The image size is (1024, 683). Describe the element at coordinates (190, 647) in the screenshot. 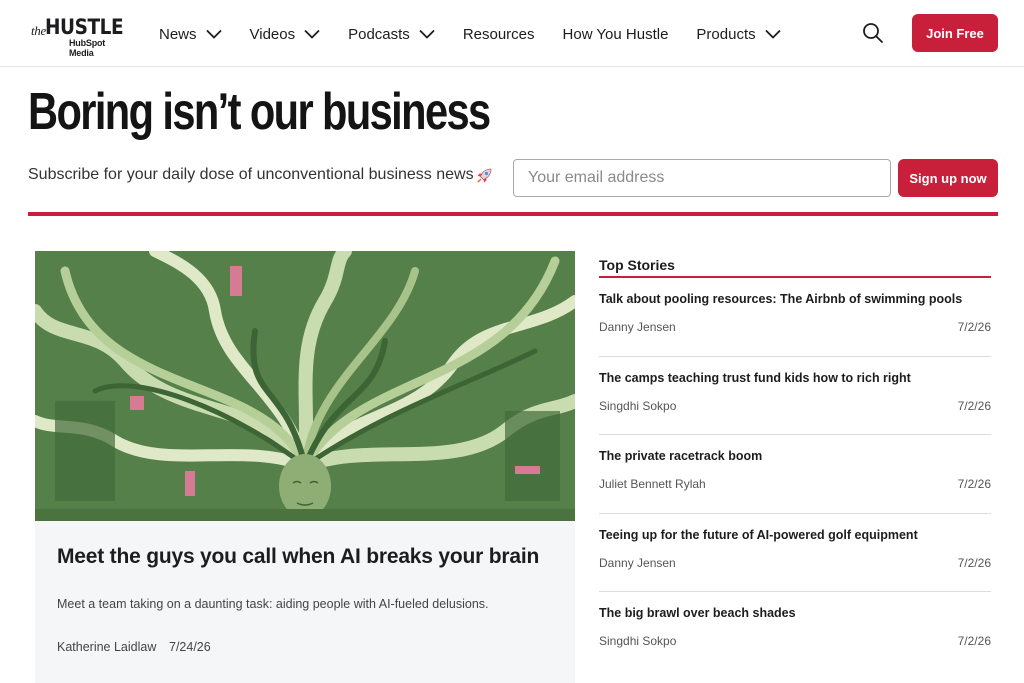

I see `featured-article-date: 7/24/26` at that location.